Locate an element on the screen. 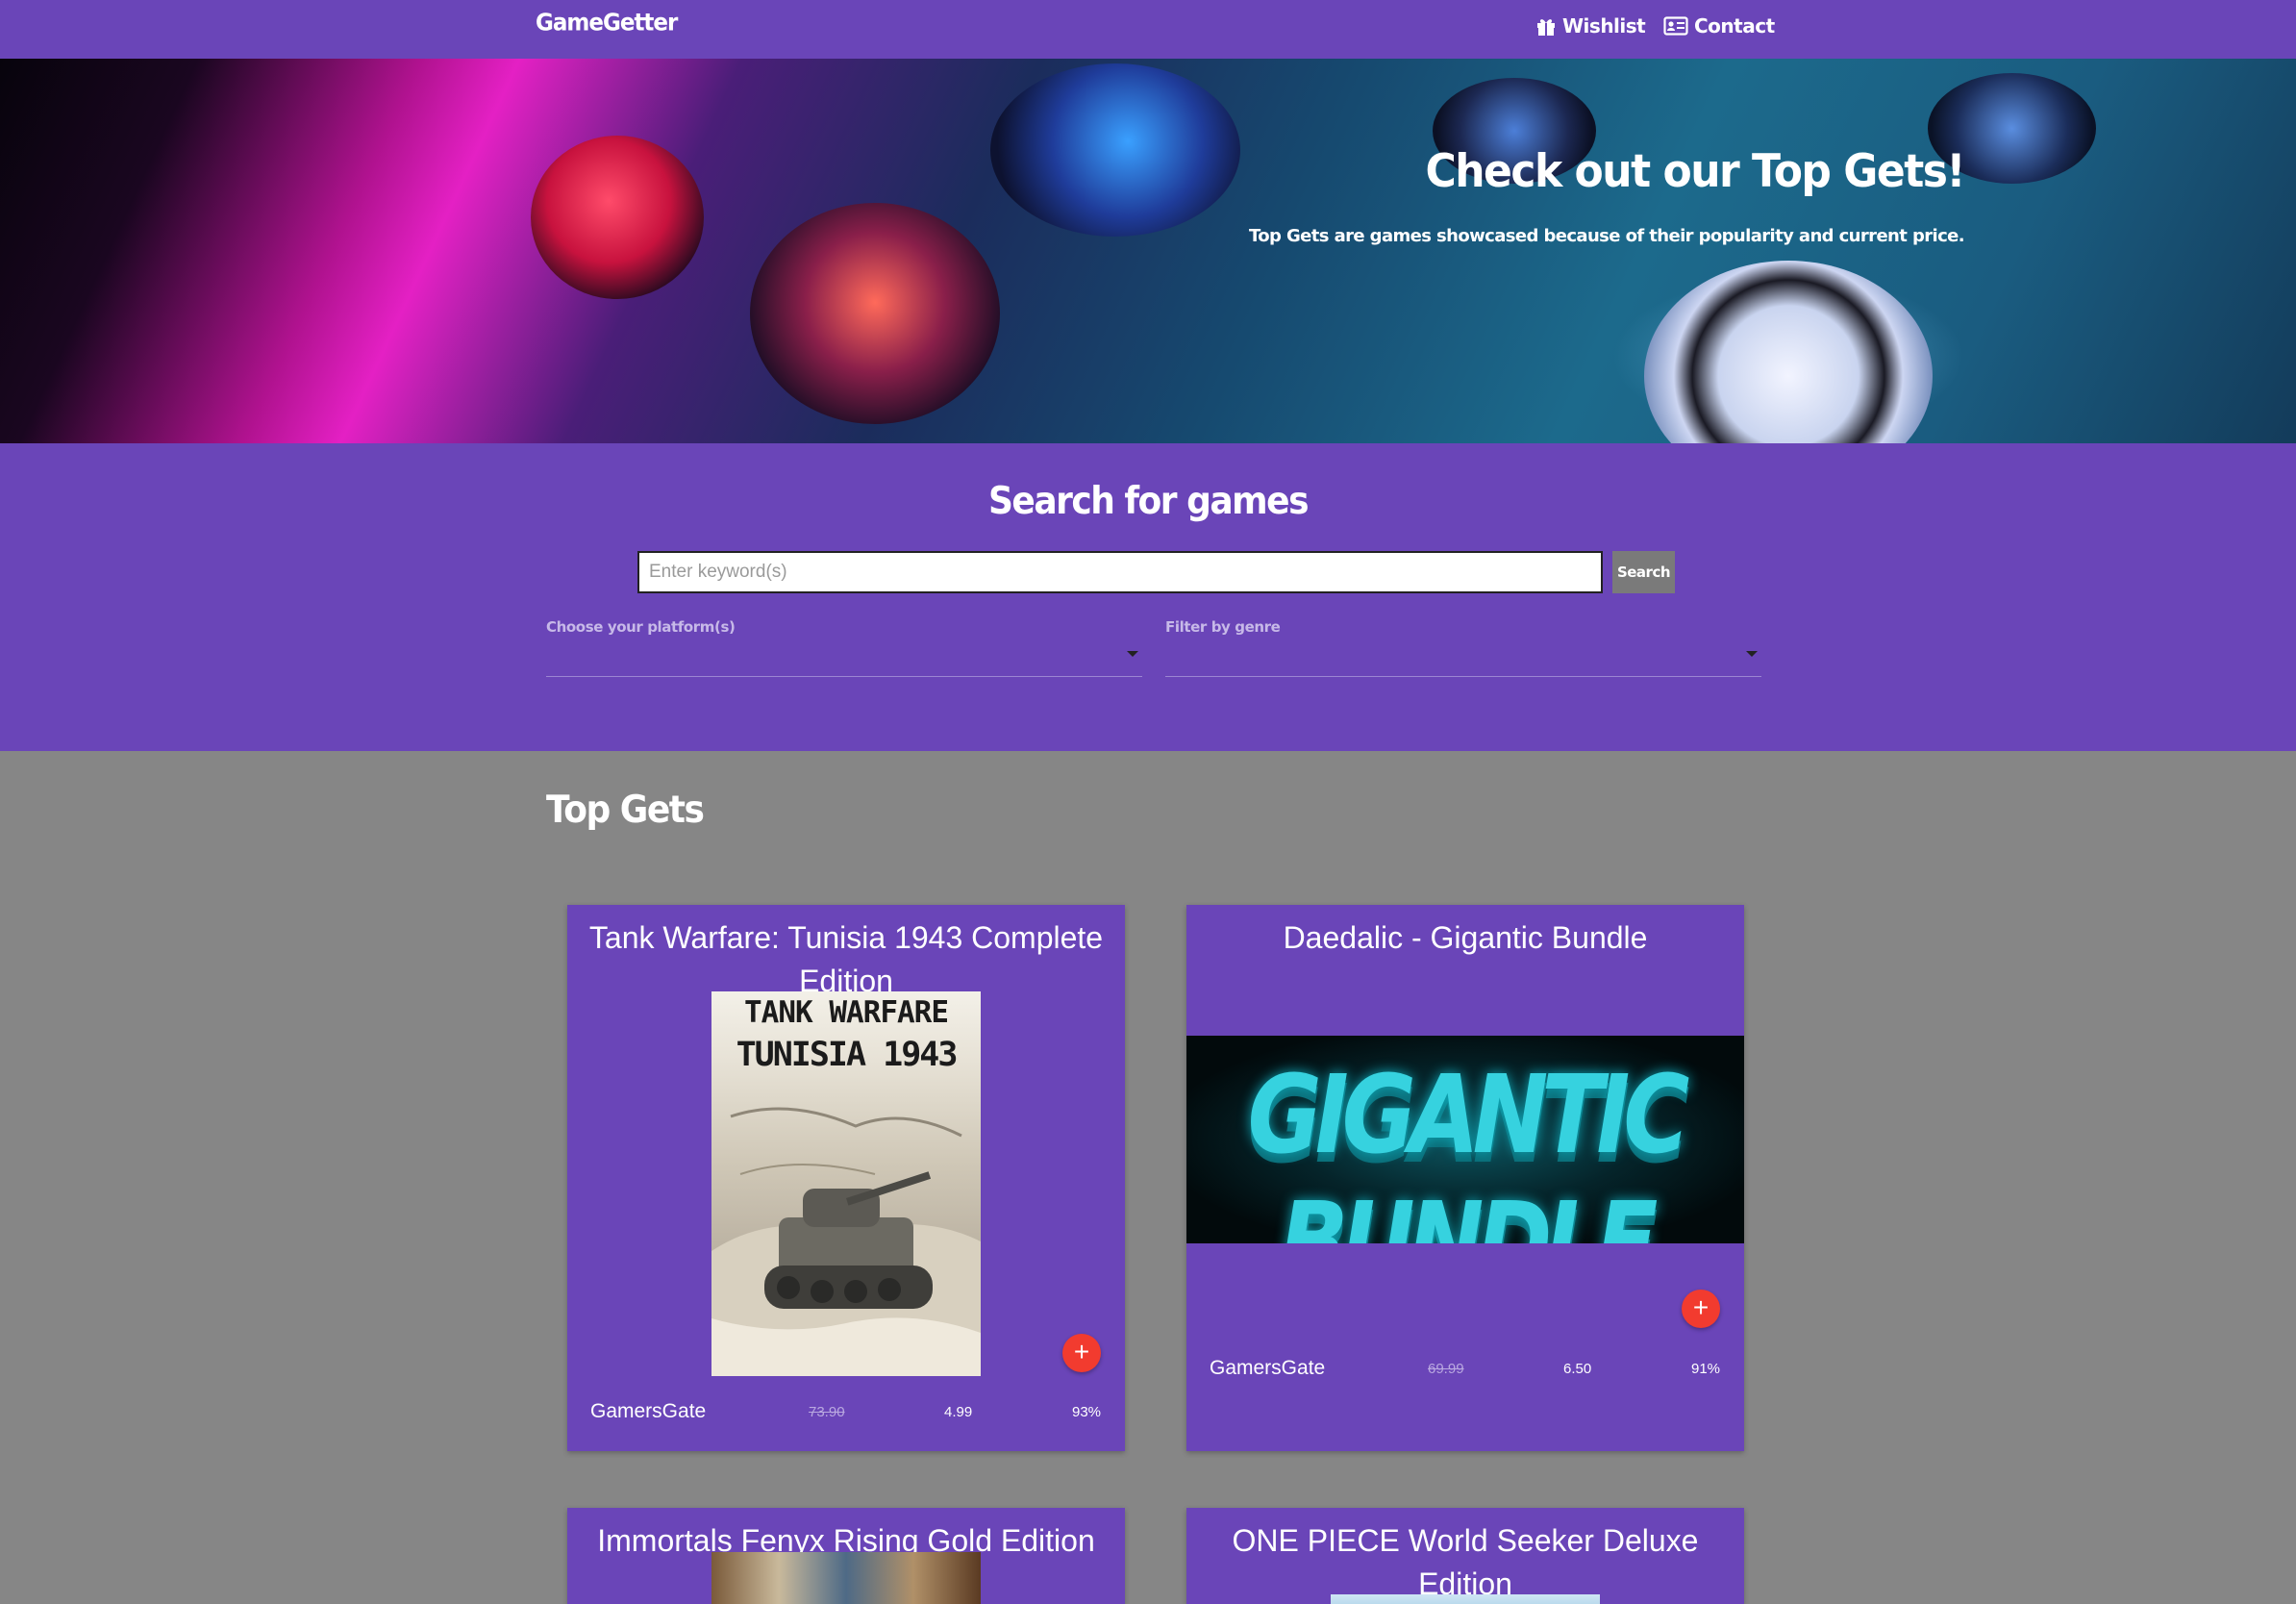 The width and height of the screenshot is (2296, 1604). discount-percent: 93% is located at coordinates (1087, 1412).